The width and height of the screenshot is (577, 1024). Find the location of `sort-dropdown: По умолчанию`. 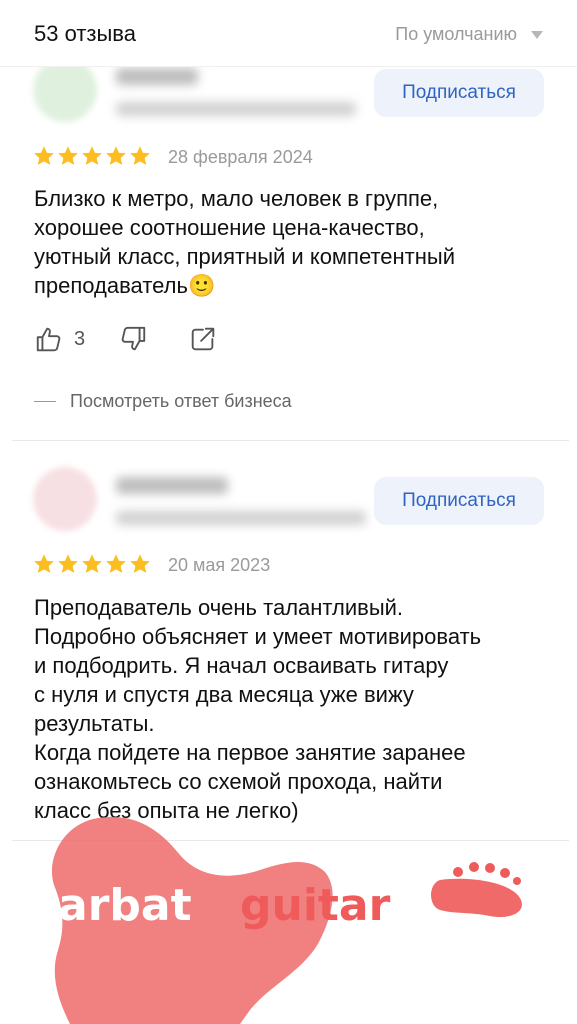

sort-dropdown: По умолчанию is located at coordinates (469, 34).